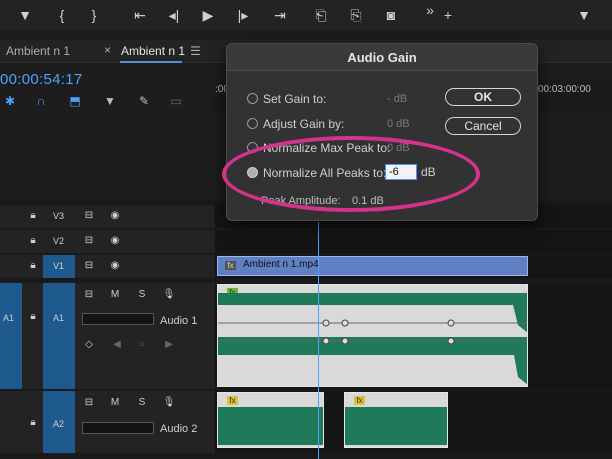  What do you see at coordinates (372, 339) in the screenshot?
I see `waveform-a1` at bounding box center [372, 339].